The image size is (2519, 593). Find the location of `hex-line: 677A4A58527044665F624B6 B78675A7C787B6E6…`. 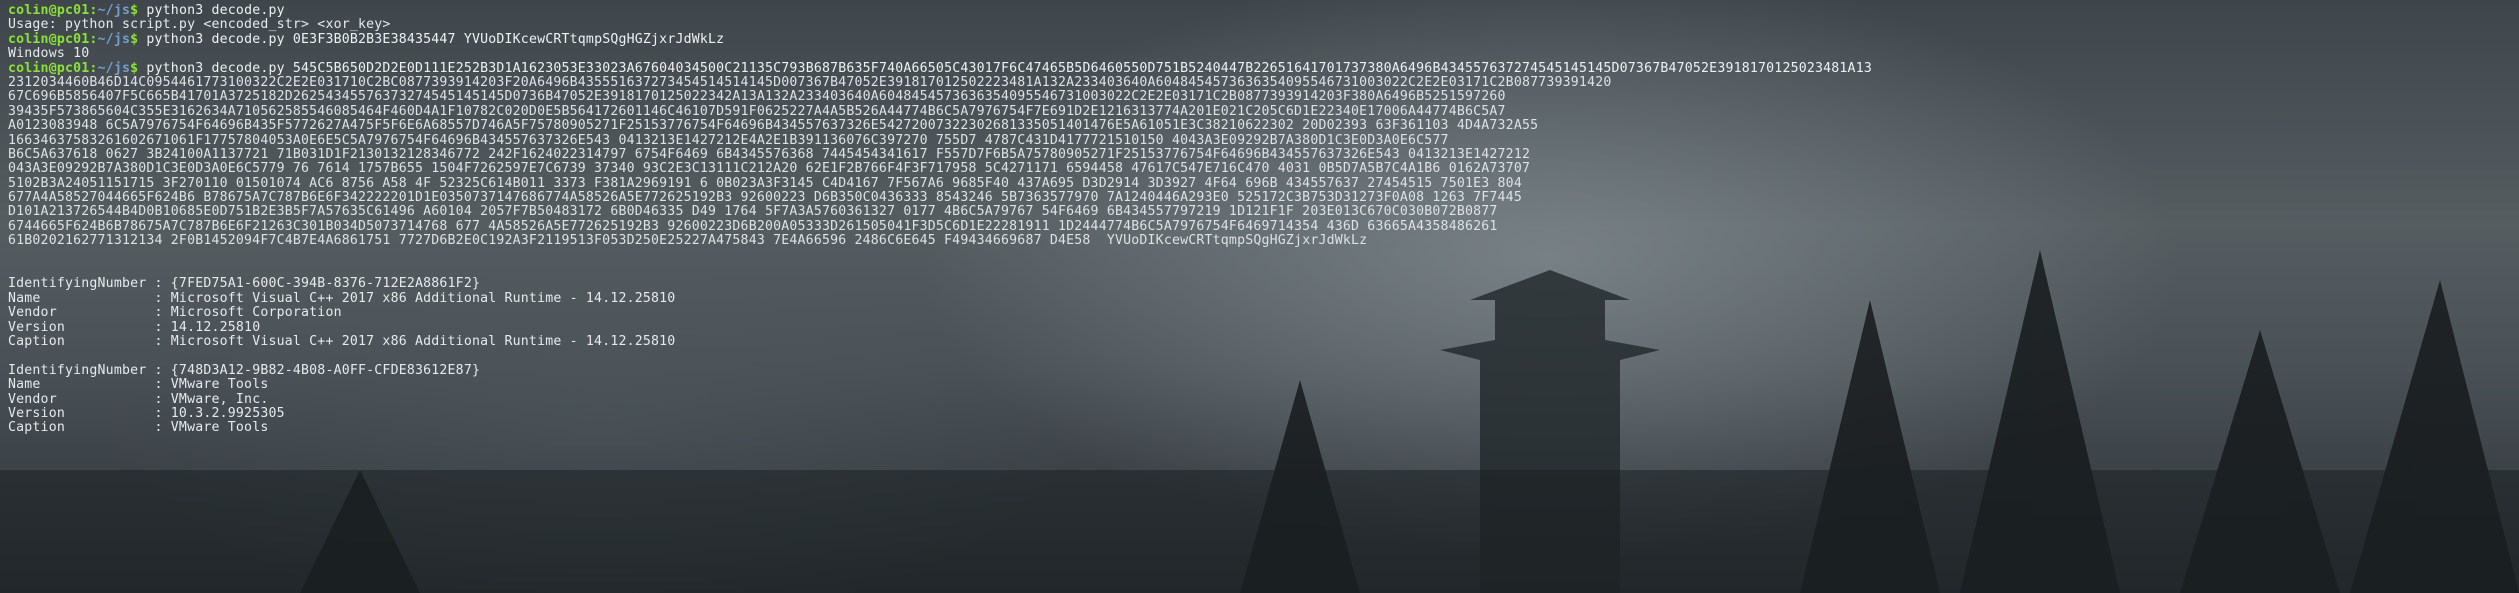

hex-line: 677A4A58527044665F624B6 B78675A7C787B6E6… is located at coordinates (1260, 198).